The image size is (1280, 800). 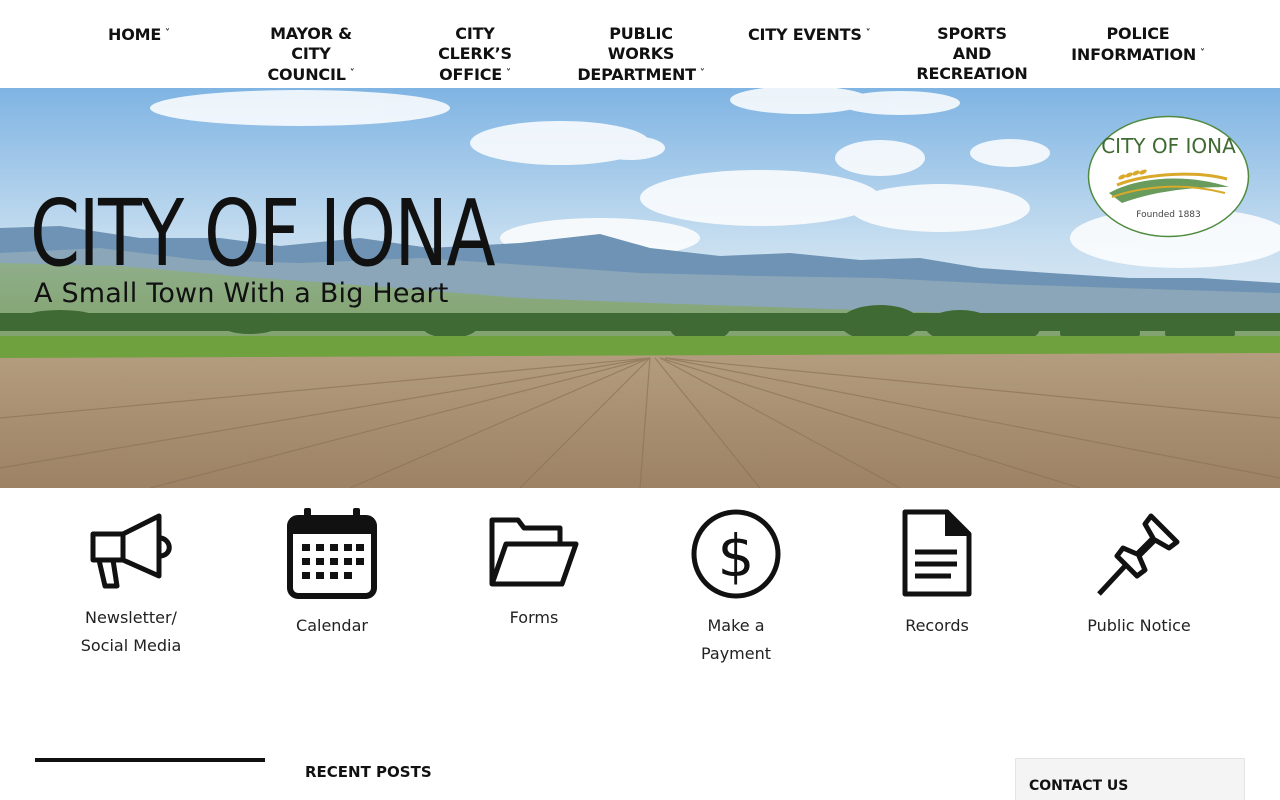 I want to click on nav-label: CITY EVENTS, so click(x=805, y=34).